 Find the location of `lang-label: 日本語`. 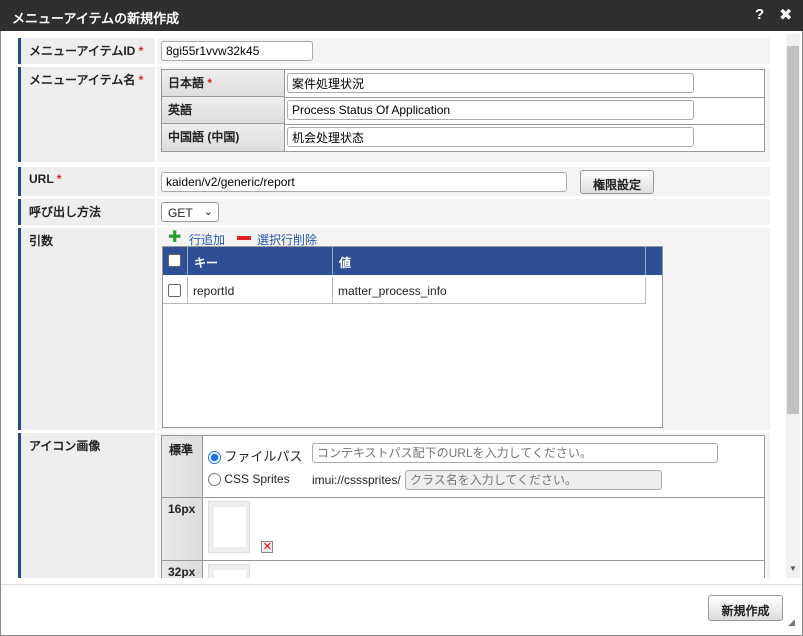

lang-label: 日本語 is located at coordinates (186, 83).